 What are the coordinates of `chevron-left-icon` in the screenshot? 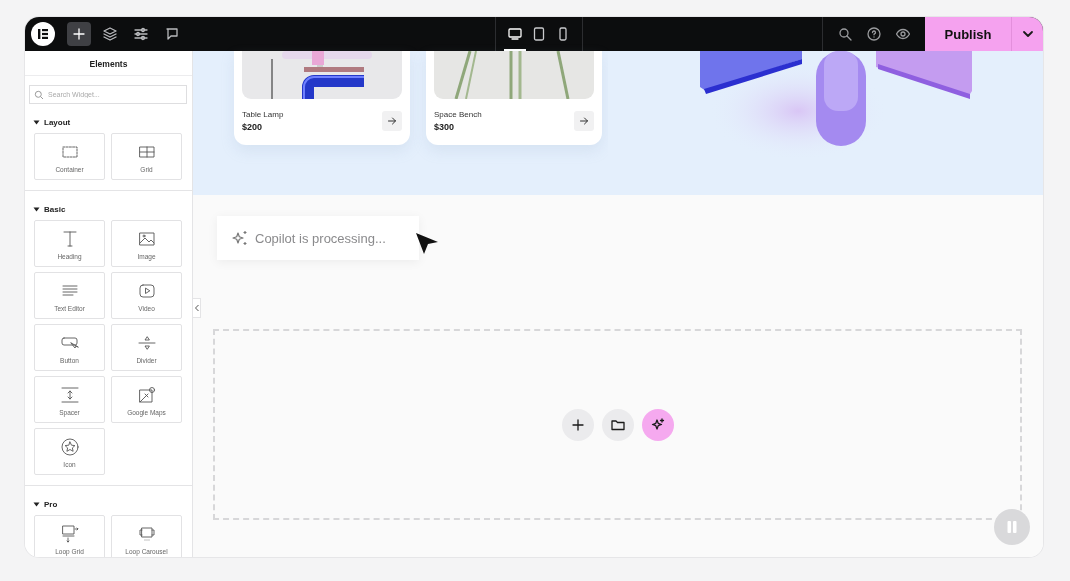 It's located at (196, 308).